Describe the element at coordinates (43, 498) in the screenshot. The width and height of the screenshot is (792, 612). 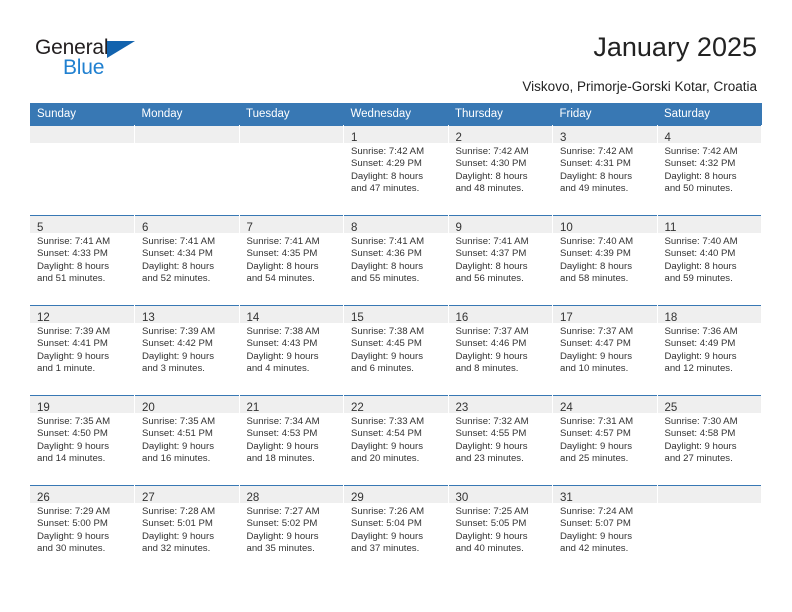
I see `day-number: 26` at that location.